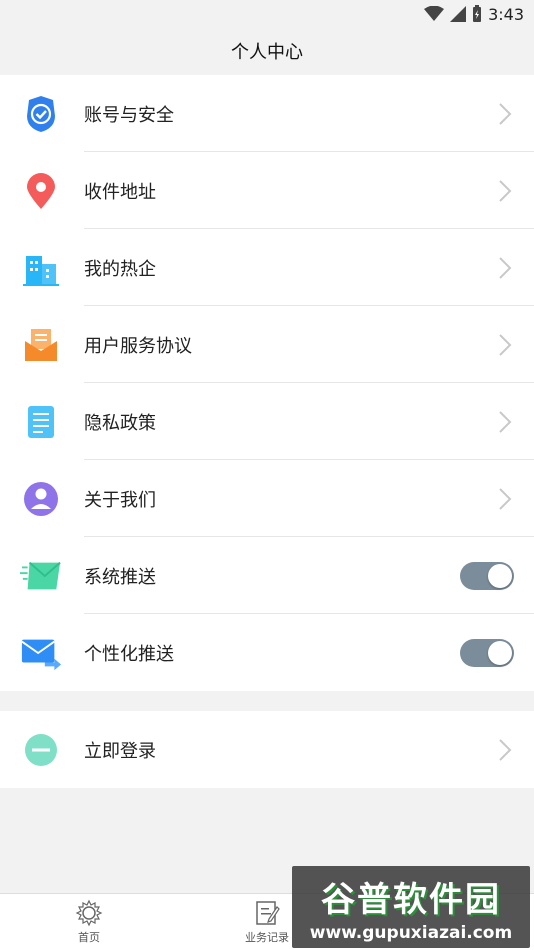 The height and width of the screenshot is (950, 534). I want to click on wifi-icon, so click(434, 14).